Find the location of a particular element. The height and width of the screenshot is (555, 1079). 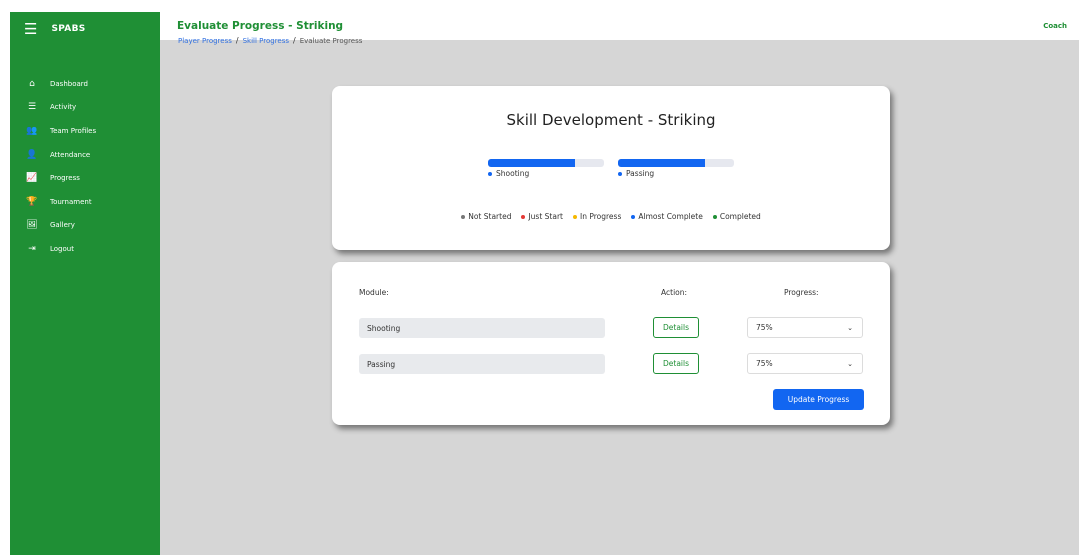

sidebar-item-attendance: 👤 Attendance is located at coordinates (85, 155).